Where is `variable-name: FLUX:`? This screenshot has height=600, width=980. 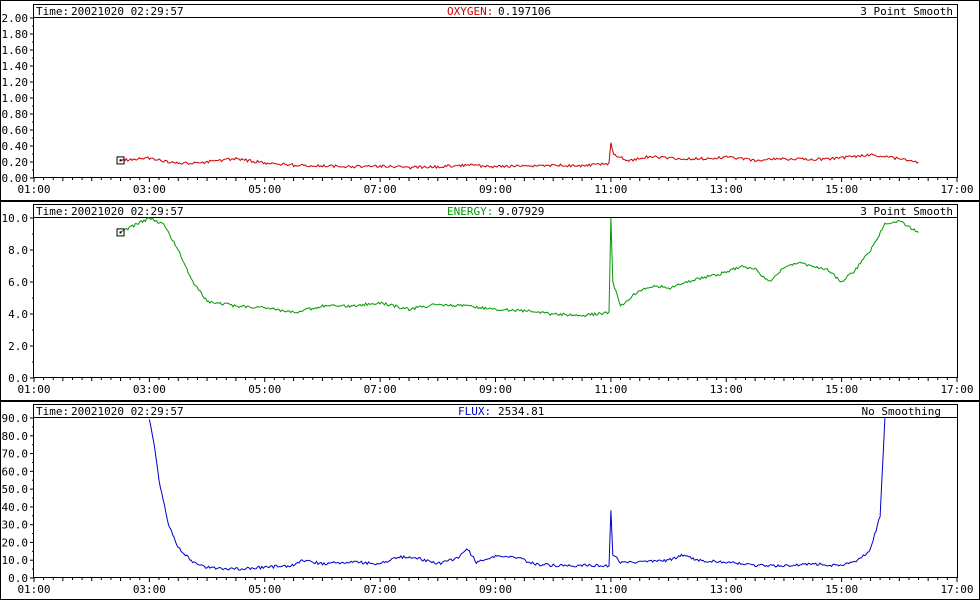 variable-name: FLUX: is located at coordinates (474, 411).